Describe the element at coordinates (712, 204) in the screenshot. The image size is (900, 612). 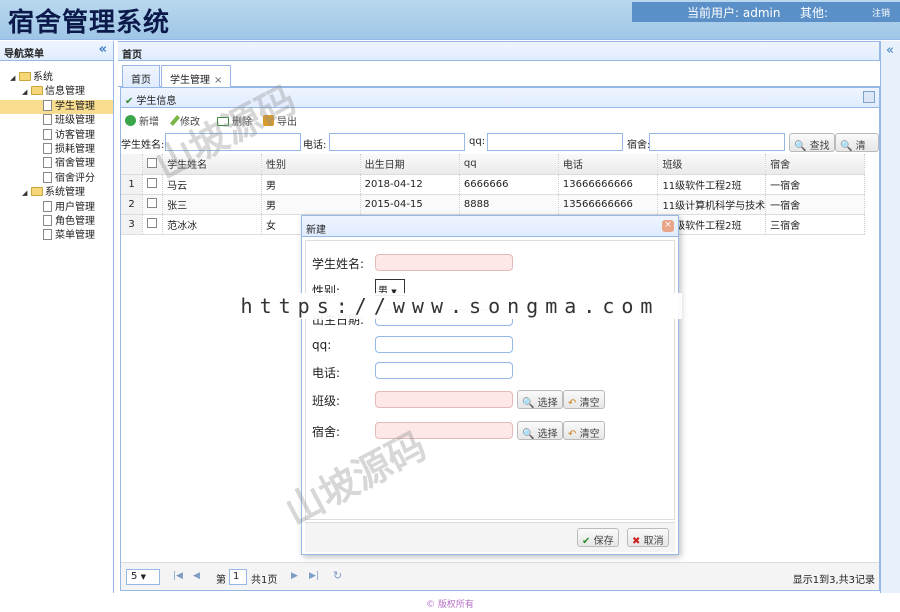
I see `table-cell: 11级计算机科学与技术` at that location.